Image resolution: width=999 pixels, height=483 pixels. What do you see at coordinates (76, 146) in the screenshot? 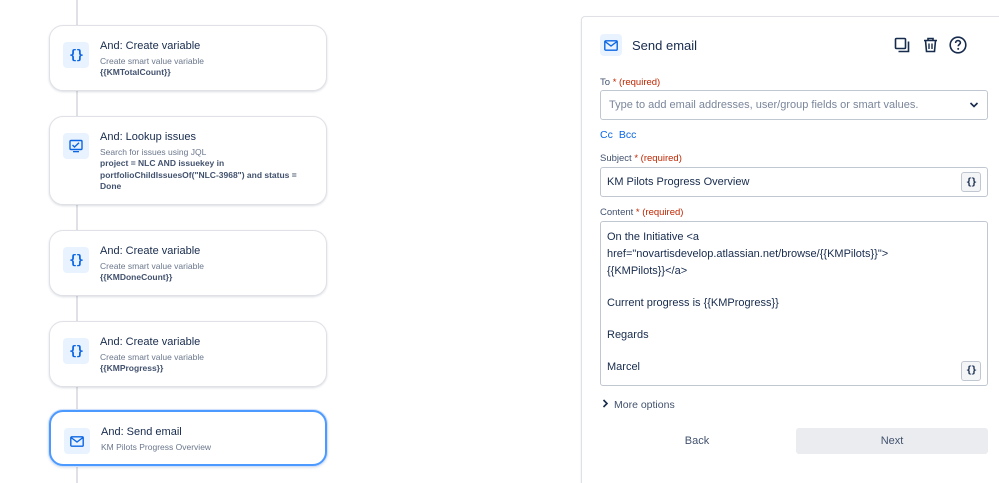
I see `search-monitor-icon` at bounding box center [76, 146].